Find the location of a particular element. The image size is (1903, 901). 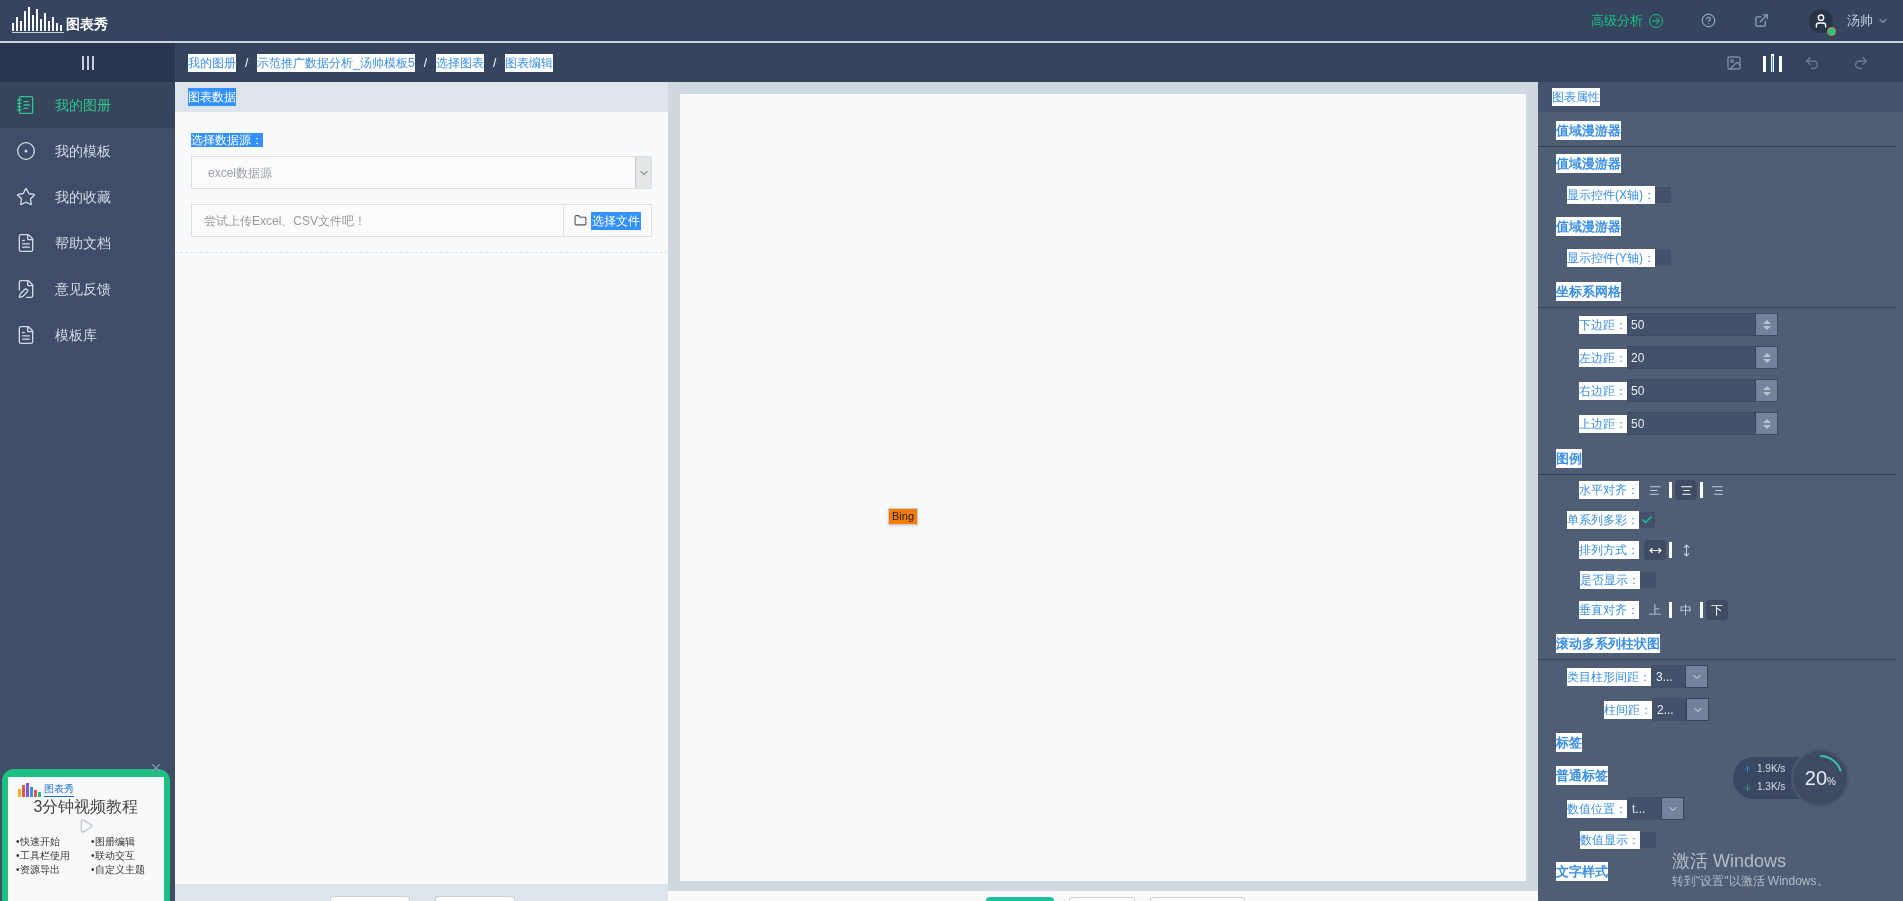

subsection-title: 标签 is located at coordinates (1569, 742).